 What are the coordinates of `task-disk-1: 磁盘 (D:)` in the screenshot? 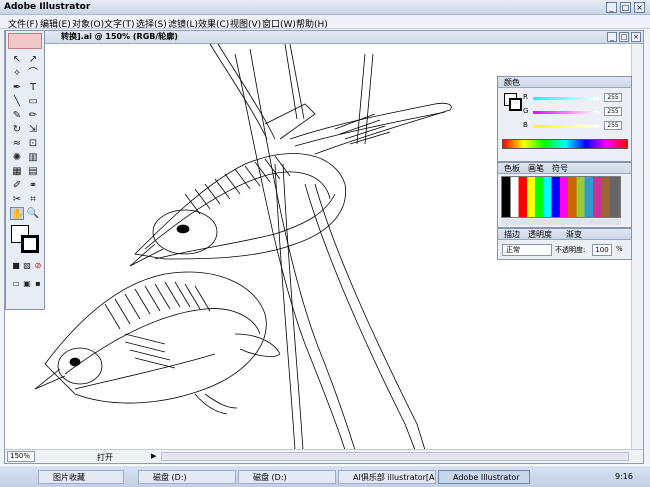 It's located at (187, 477).